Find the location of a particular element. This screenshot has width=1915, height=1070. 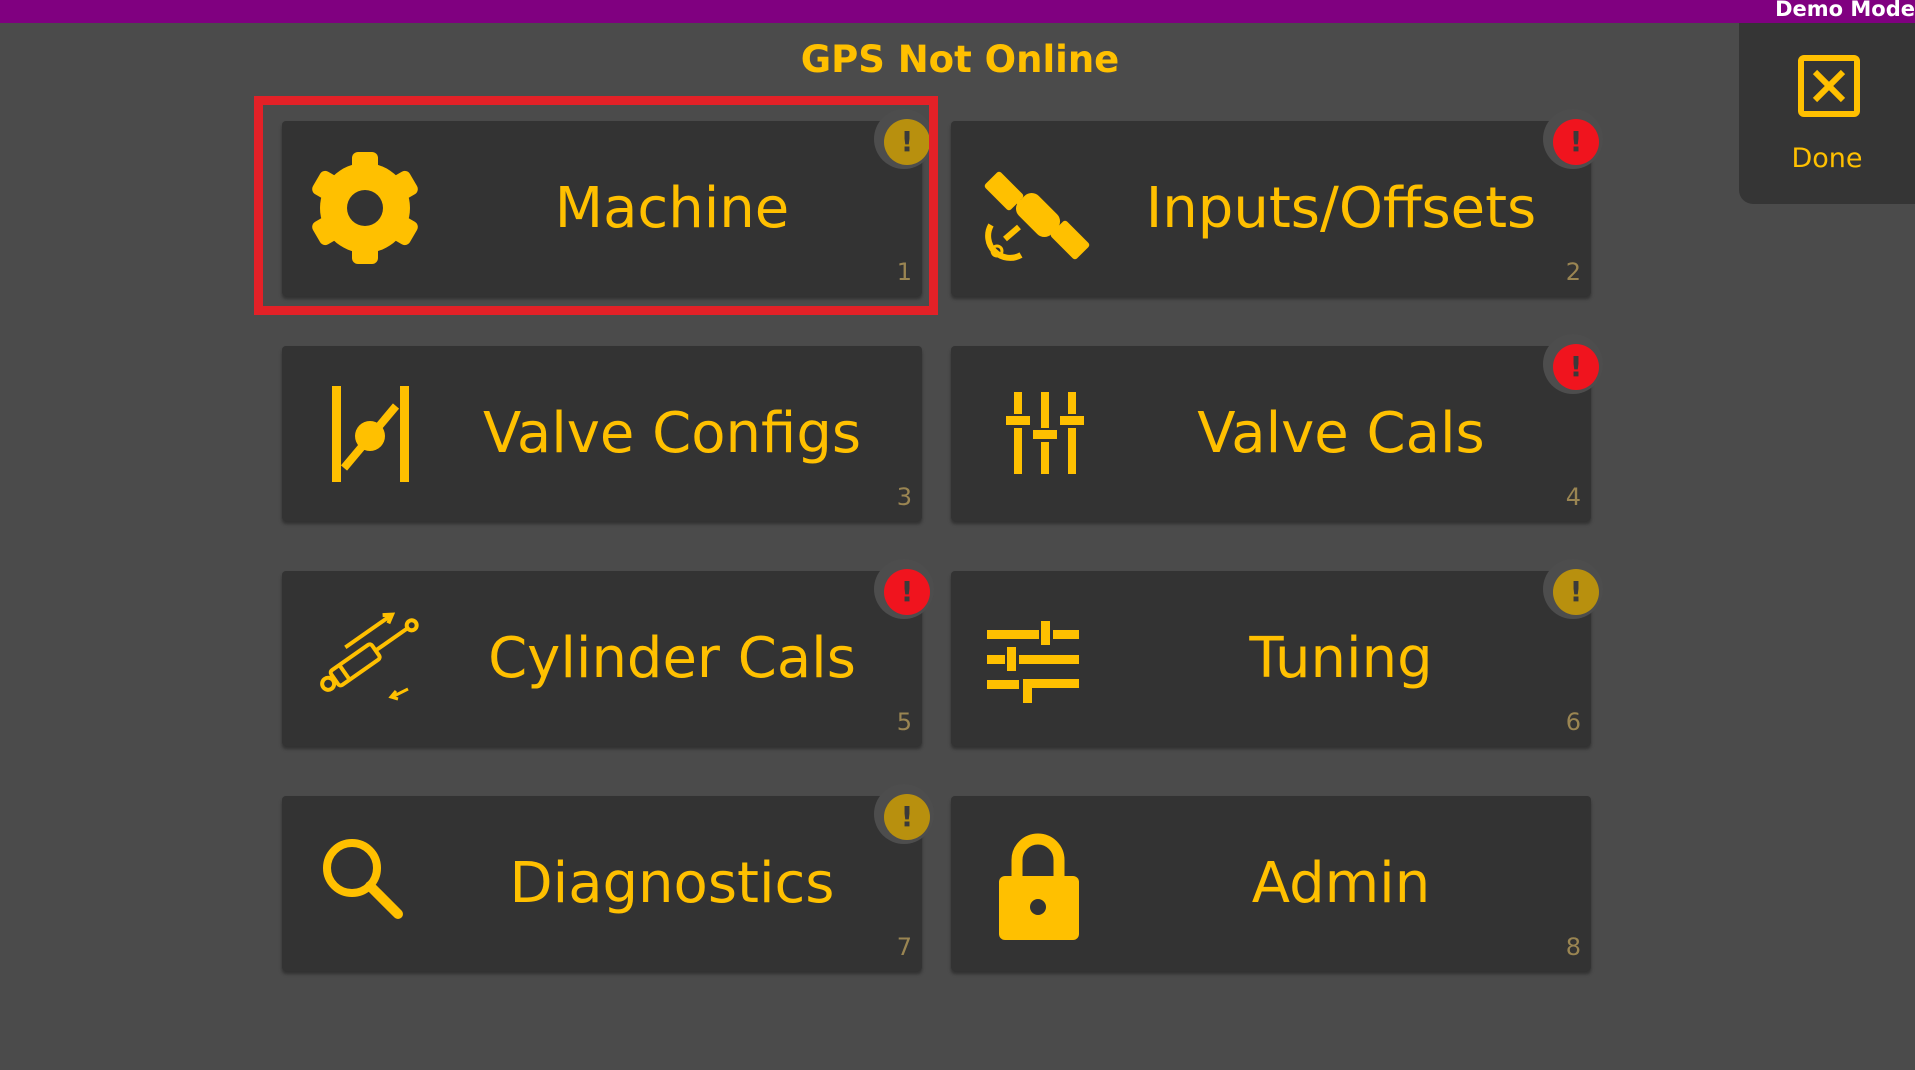

cylinder-icon is located at coordinates (369, 656).